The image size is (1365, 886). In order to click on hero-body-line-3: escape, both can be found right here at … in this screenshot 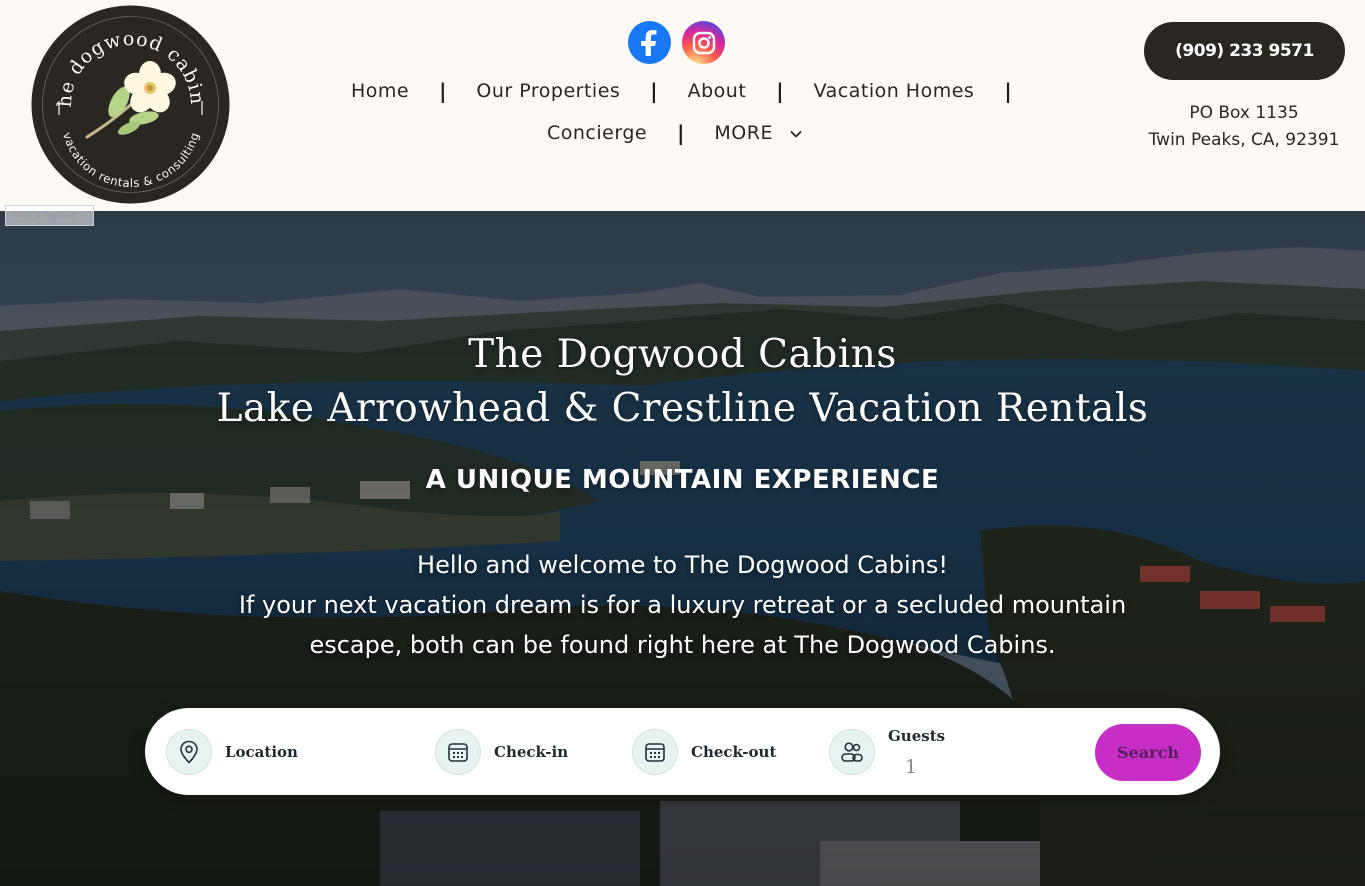, I will do `click(682, 645)`.